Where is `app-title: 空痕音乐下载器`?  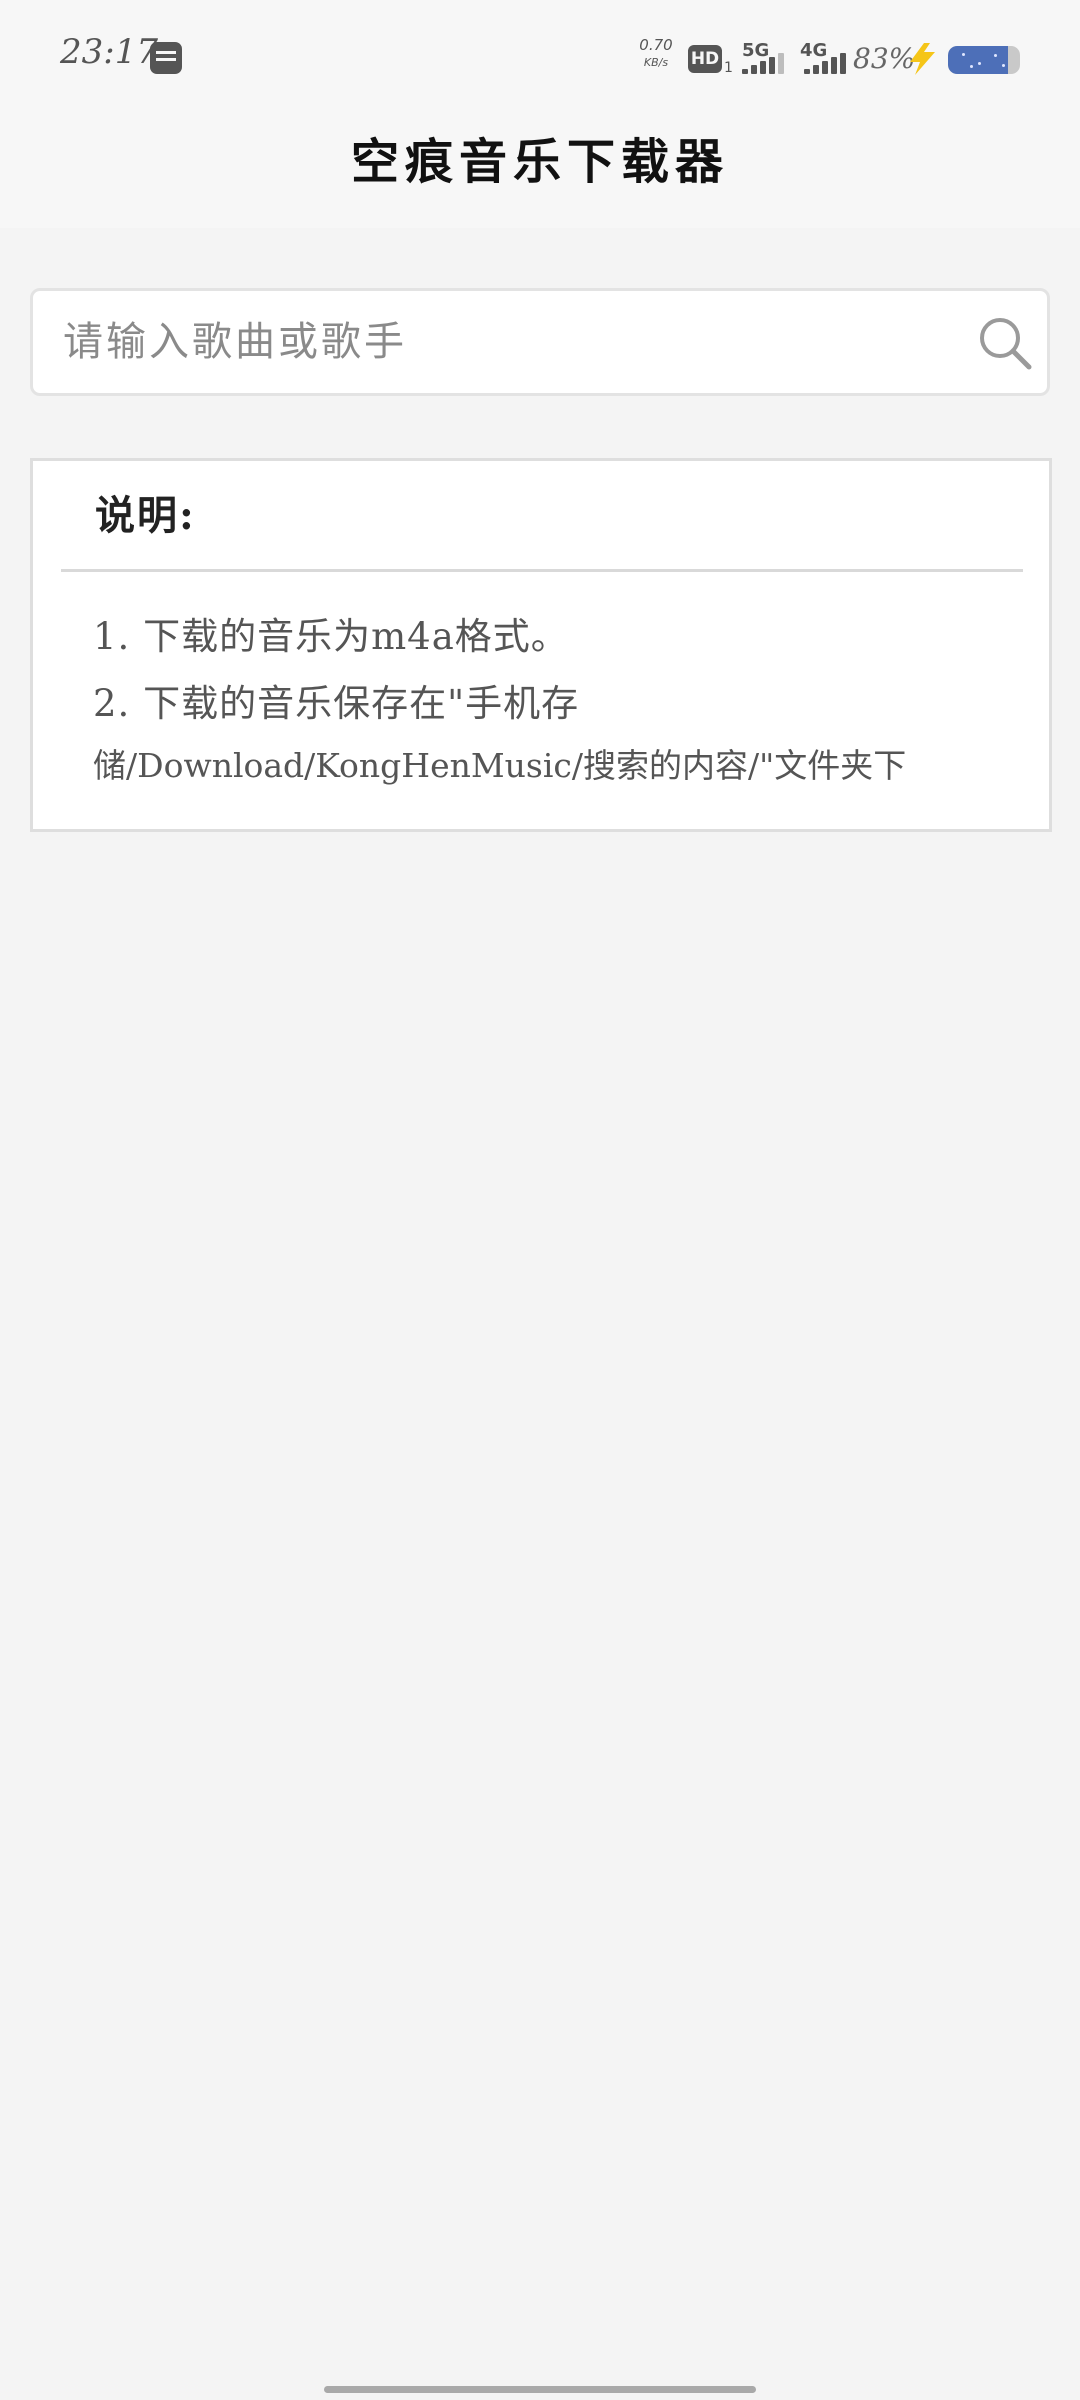
app-title: 空痕音乐下载器 is located at coordinates (539, 162).